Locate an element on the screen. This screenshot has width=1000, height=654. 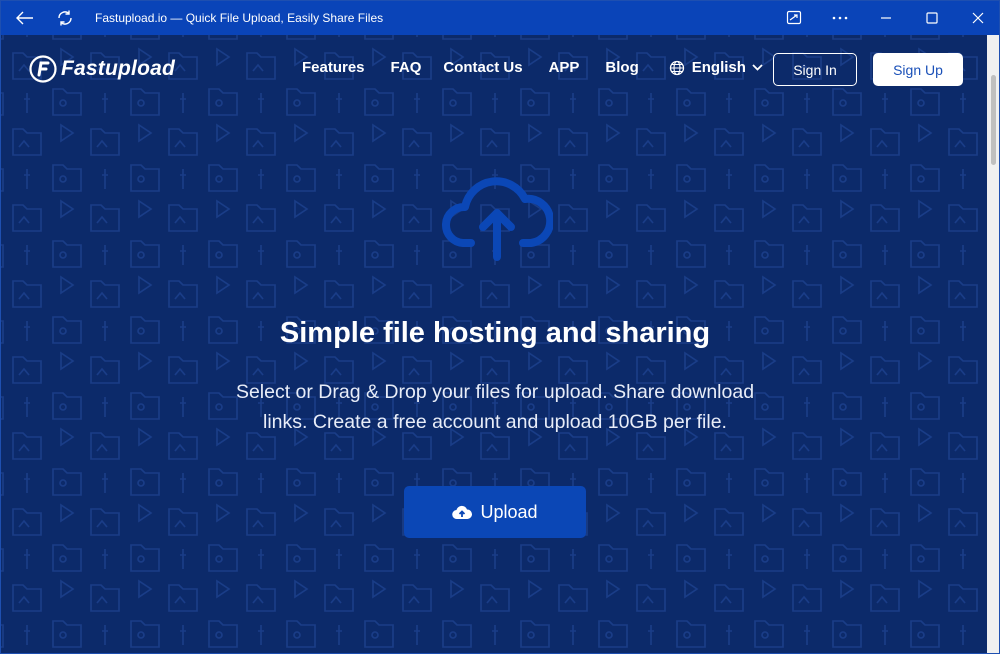
cloud-upload-small-icon is located at coordinates (462, 512).